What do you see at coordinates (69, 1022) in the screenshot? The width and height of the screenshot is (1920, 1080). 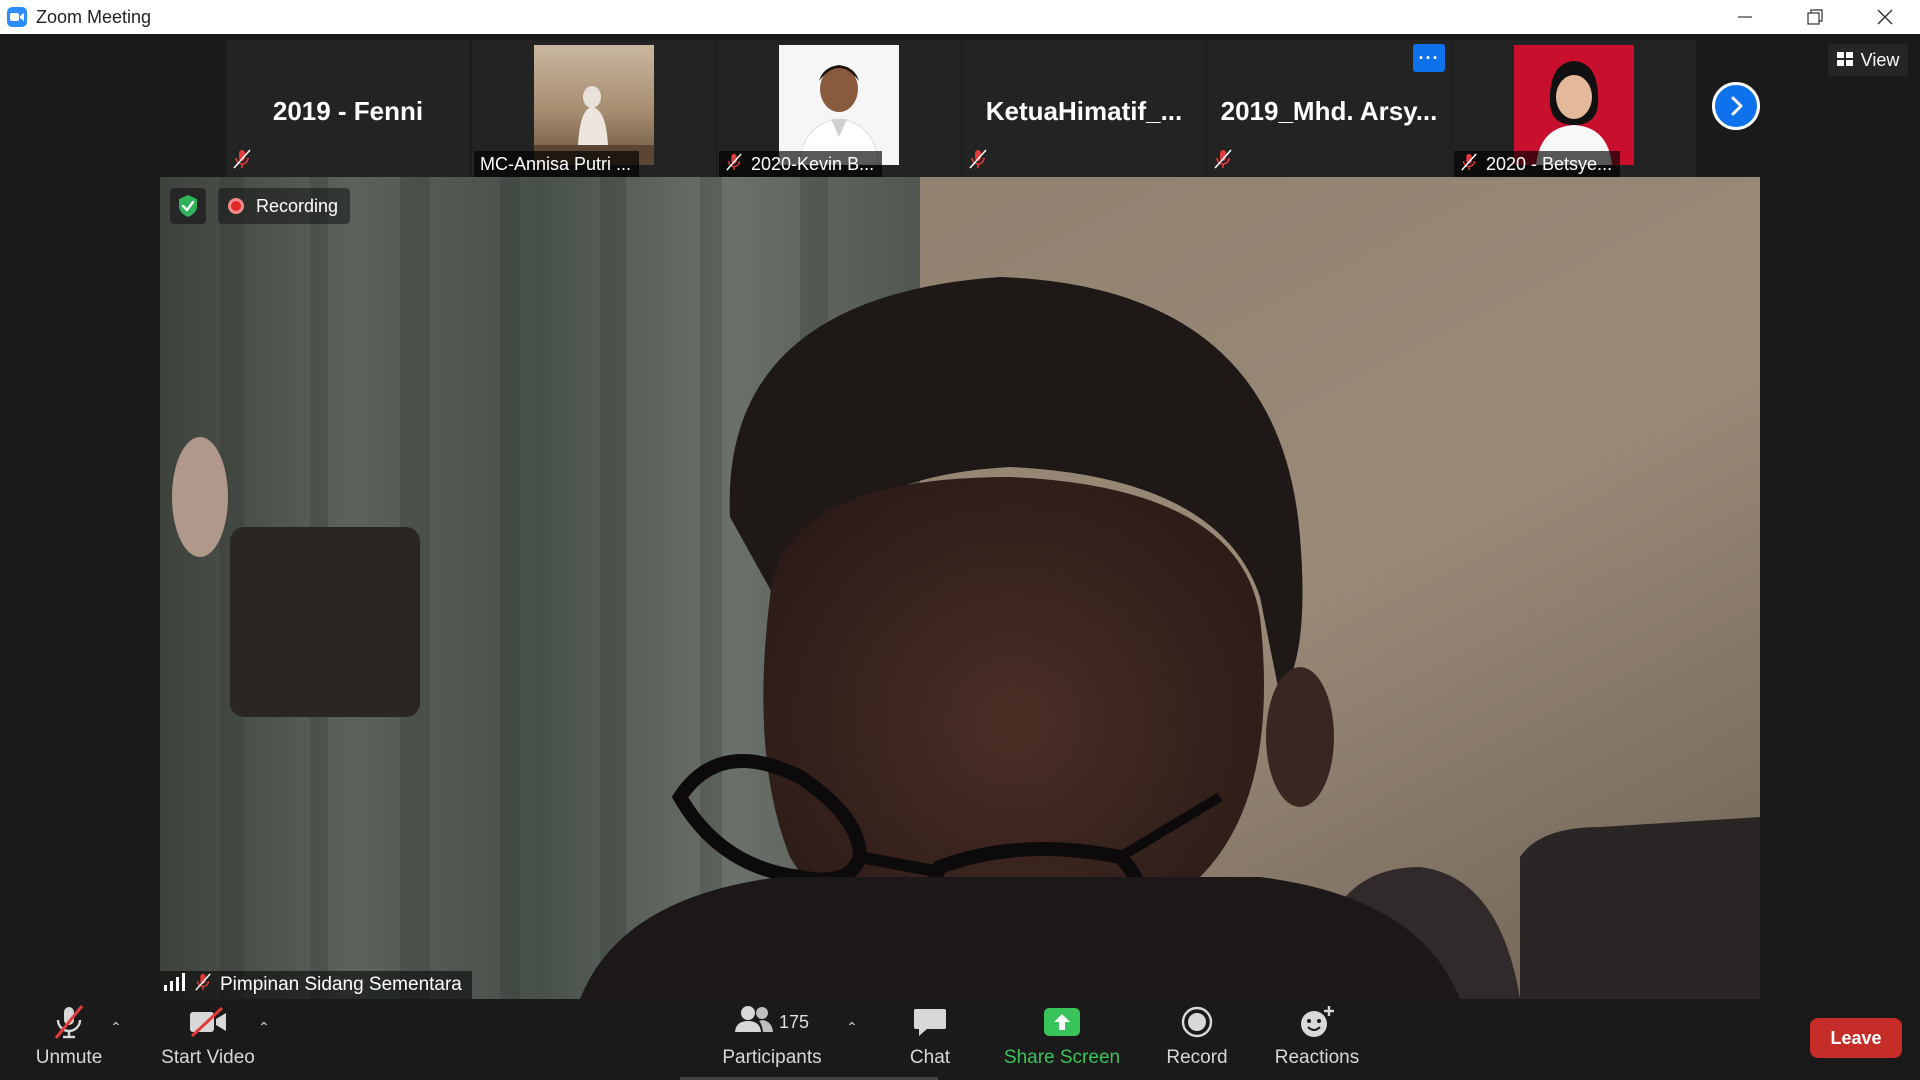 I see `mic-off-icon` at bounding box center [69, 1022].